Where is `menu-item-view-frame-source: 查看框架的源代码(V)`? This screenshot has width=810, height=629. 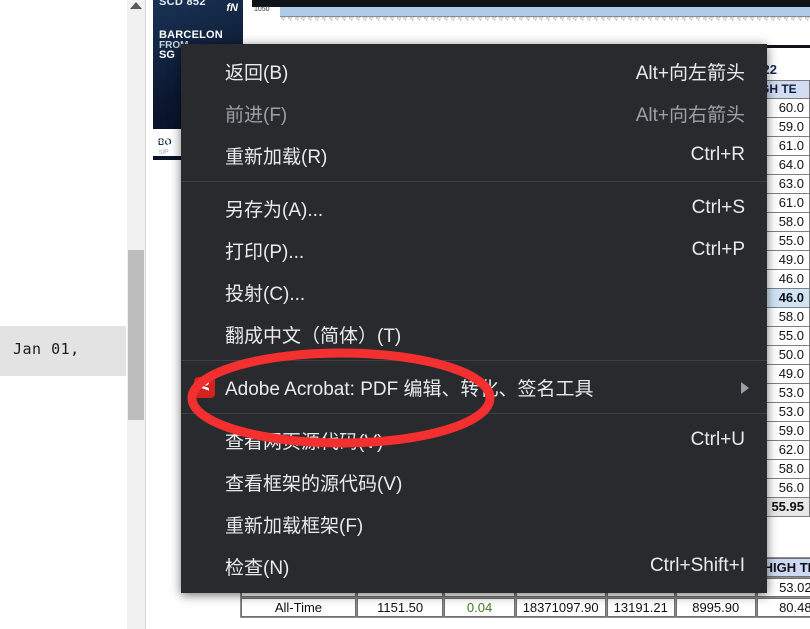 menu-item-view-frame-source: 查看框架的源代码(V) is located at coordinates (474, 482).